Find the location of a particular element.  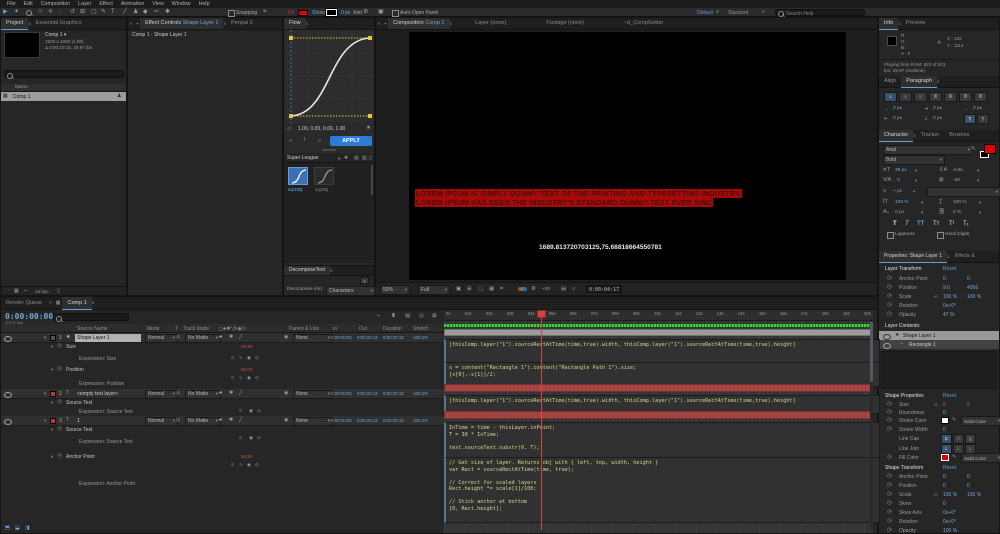

exposure-value: +00 is located at coordinates (546, 289).